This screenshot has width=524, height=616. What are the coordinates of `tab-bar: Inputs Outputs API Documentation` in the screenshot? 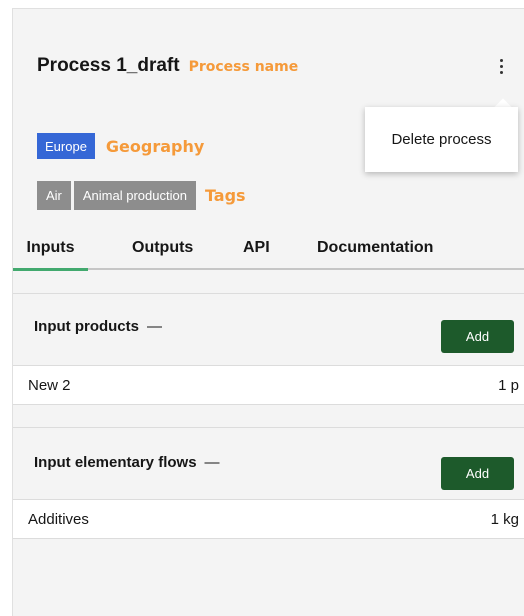 It's located at (268, 253).